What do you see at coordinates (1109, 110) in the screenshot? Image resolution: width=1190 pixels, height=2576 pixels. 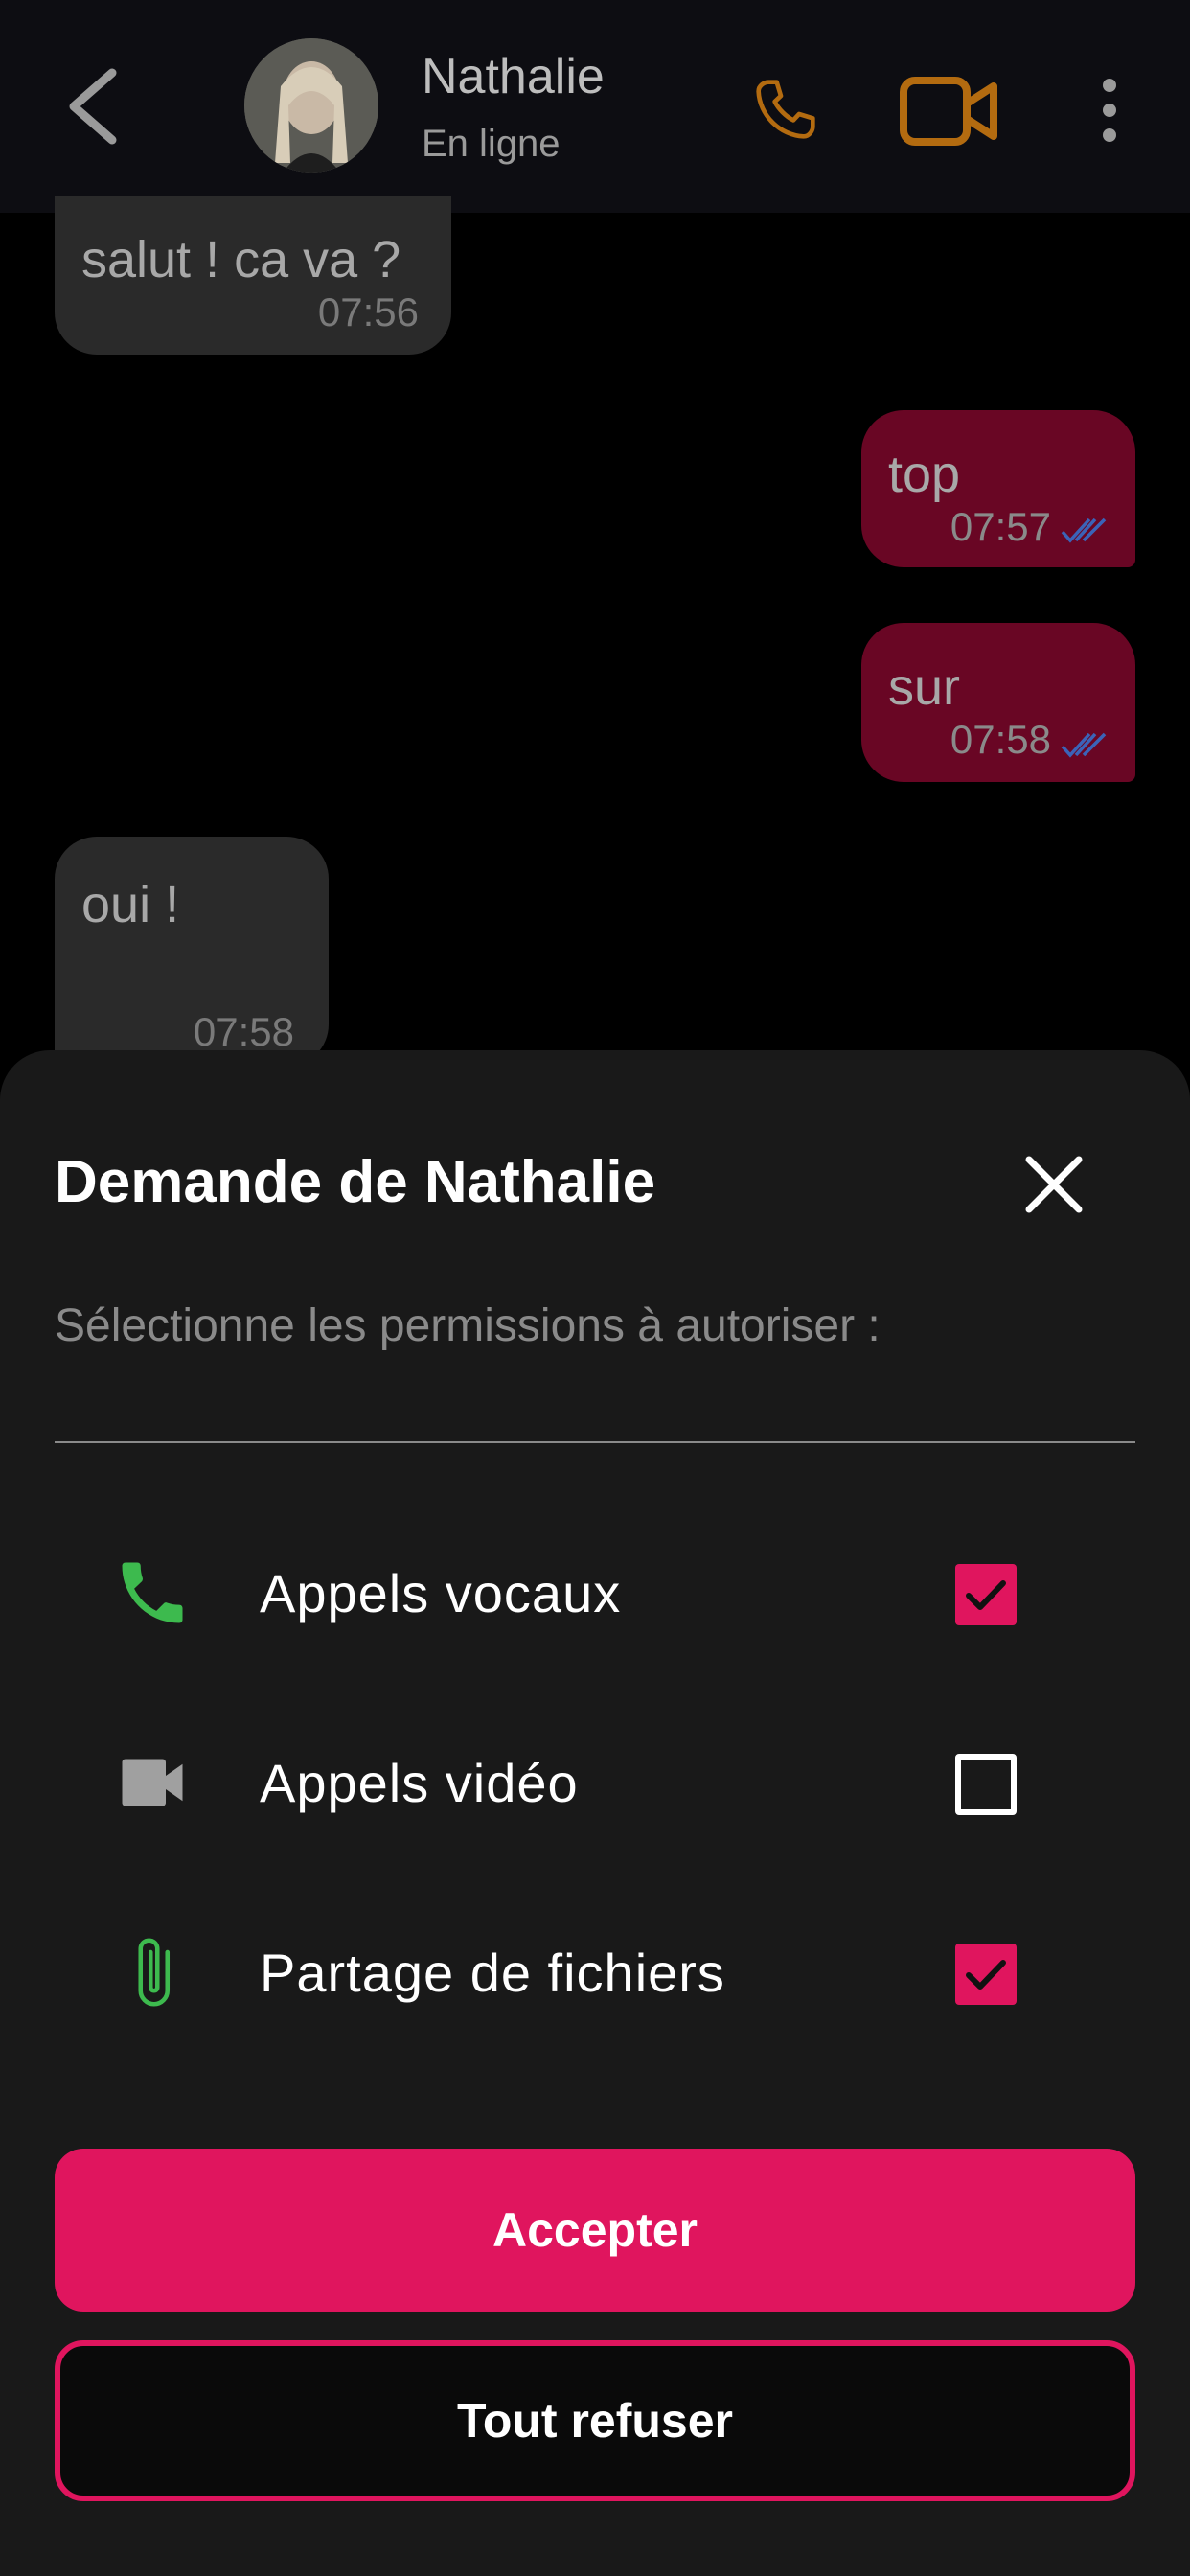 I see `more-vertical-icon` at bounding box center [1109, 110].